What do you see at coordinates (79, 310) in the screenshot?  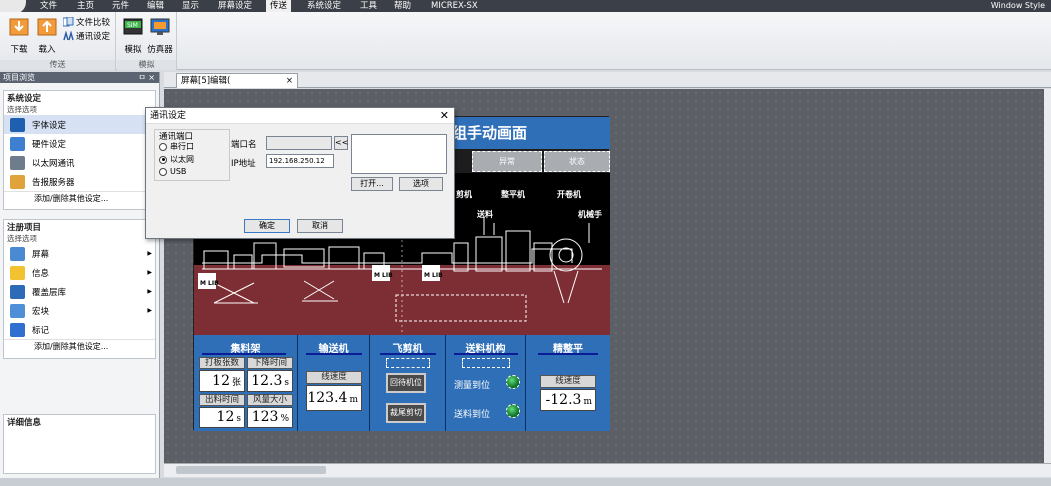 I see `sidebar-item-macro: 宏块 ▶` at bounding box center [79, 310].